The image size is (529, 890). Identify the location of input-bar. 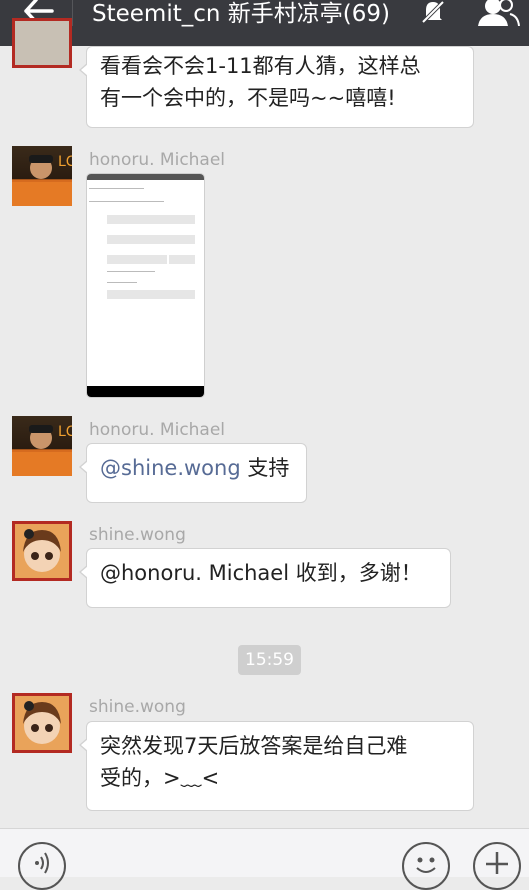
(264, 859).